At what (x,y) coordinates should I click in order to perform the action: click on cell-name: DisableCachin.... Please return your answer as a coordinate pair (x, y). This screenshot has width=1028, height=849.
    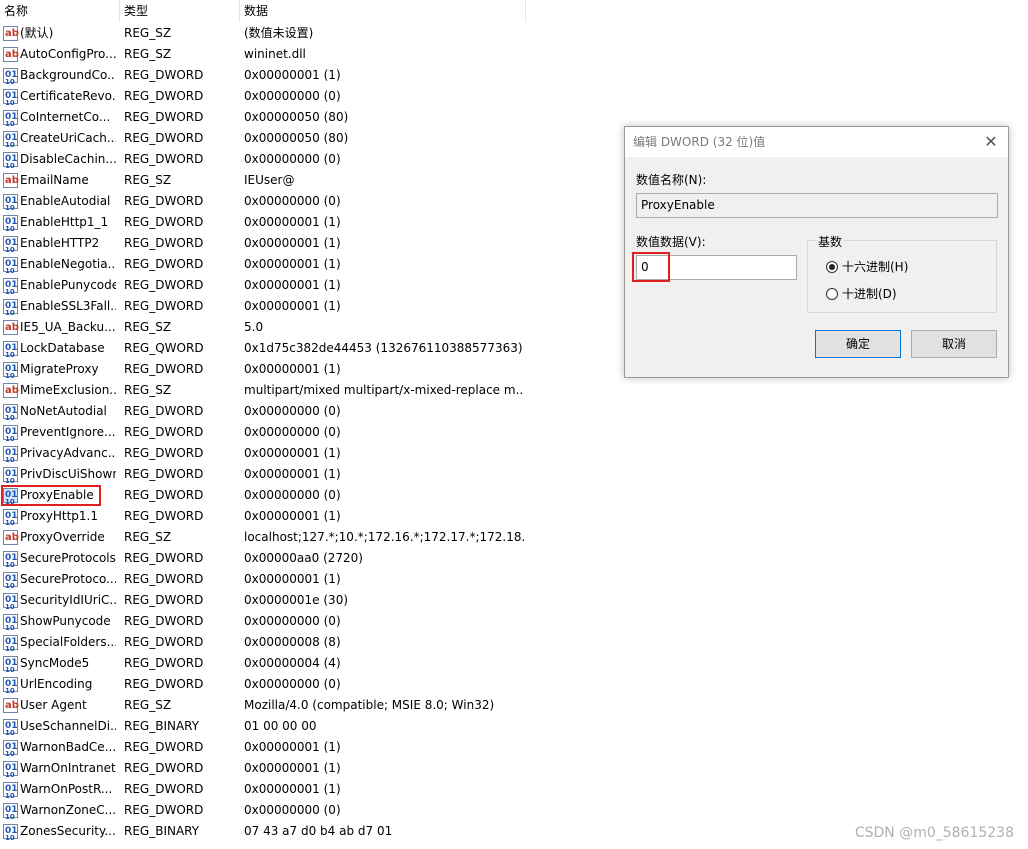
    Looking at the image, I should click on (68, 159).